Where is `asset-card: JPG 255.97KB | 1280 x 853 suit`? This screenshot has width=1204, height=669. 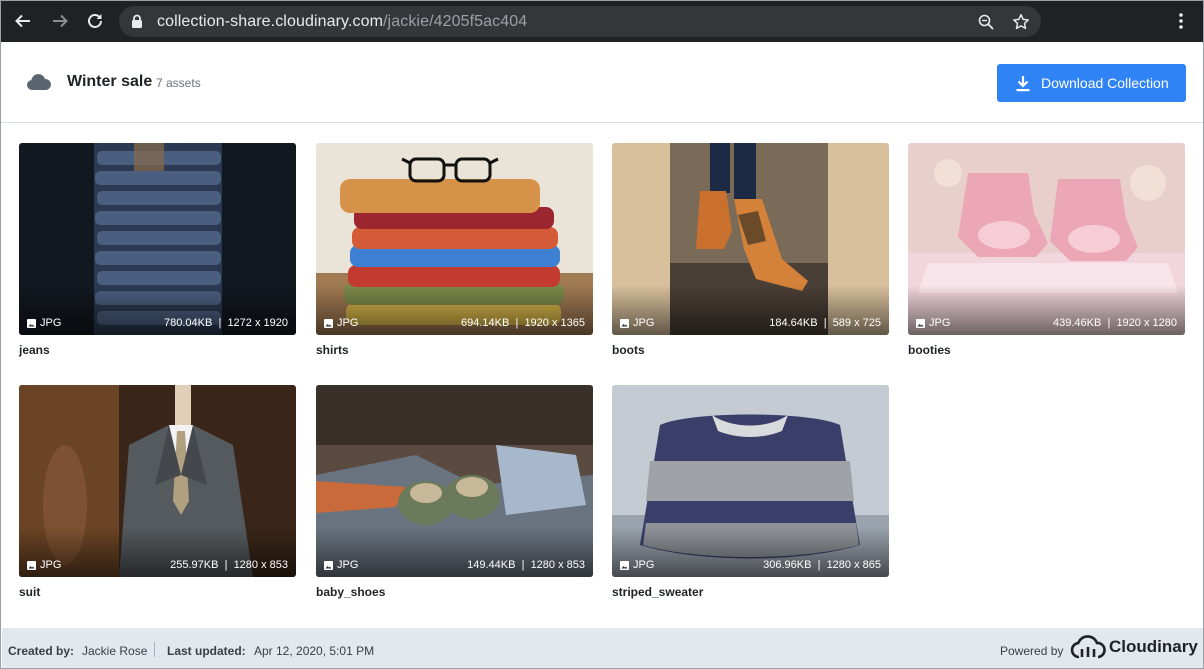
asset-card: JPG 255.97KB | 1280 x 853 suit is located at coordinates (157, 492).